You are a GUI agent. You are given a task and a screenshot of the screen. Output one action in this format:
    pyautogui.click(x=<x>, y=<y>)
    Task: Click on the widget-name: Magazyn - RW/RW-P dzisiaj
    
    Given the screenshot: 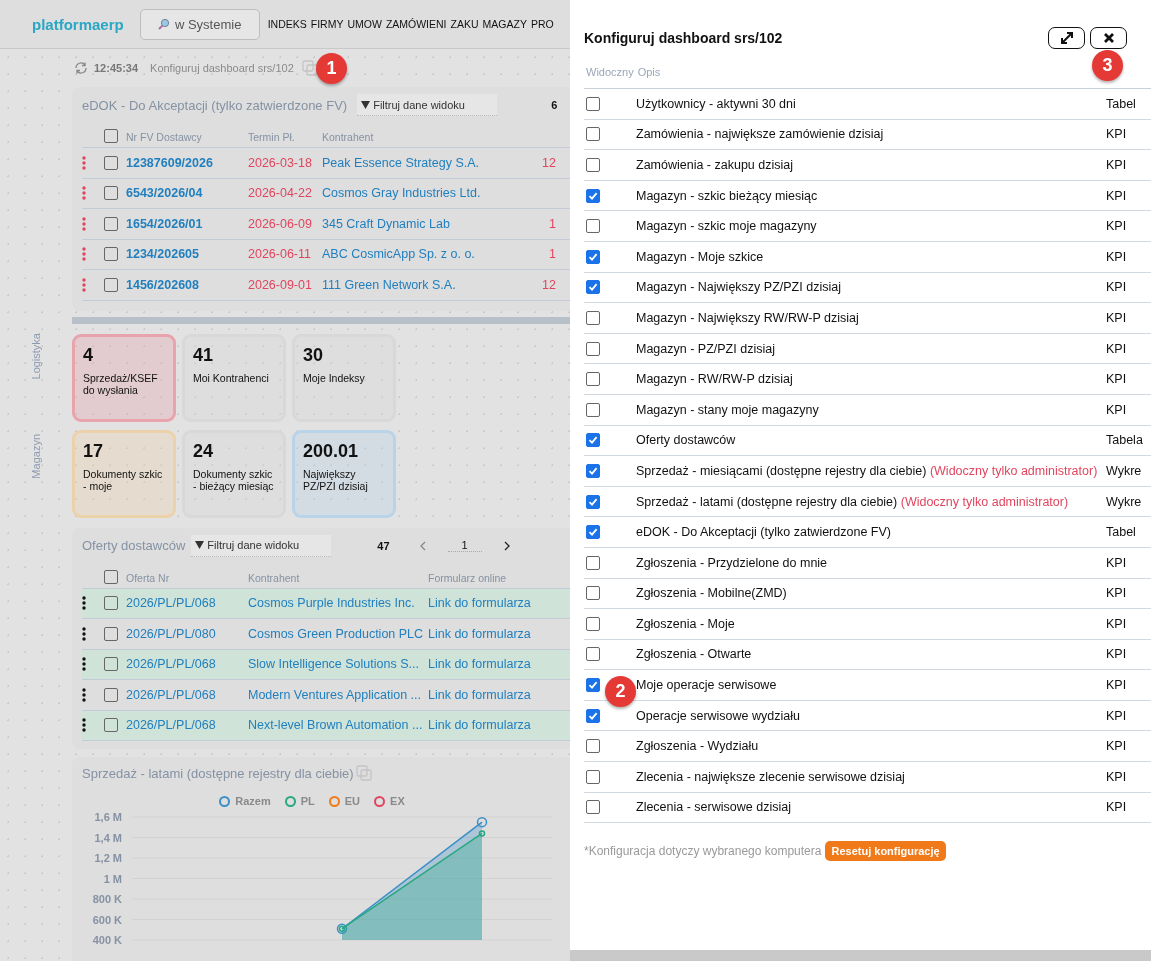 What is the action you would take?
    pyautogui.click(x=715, y=379)
    